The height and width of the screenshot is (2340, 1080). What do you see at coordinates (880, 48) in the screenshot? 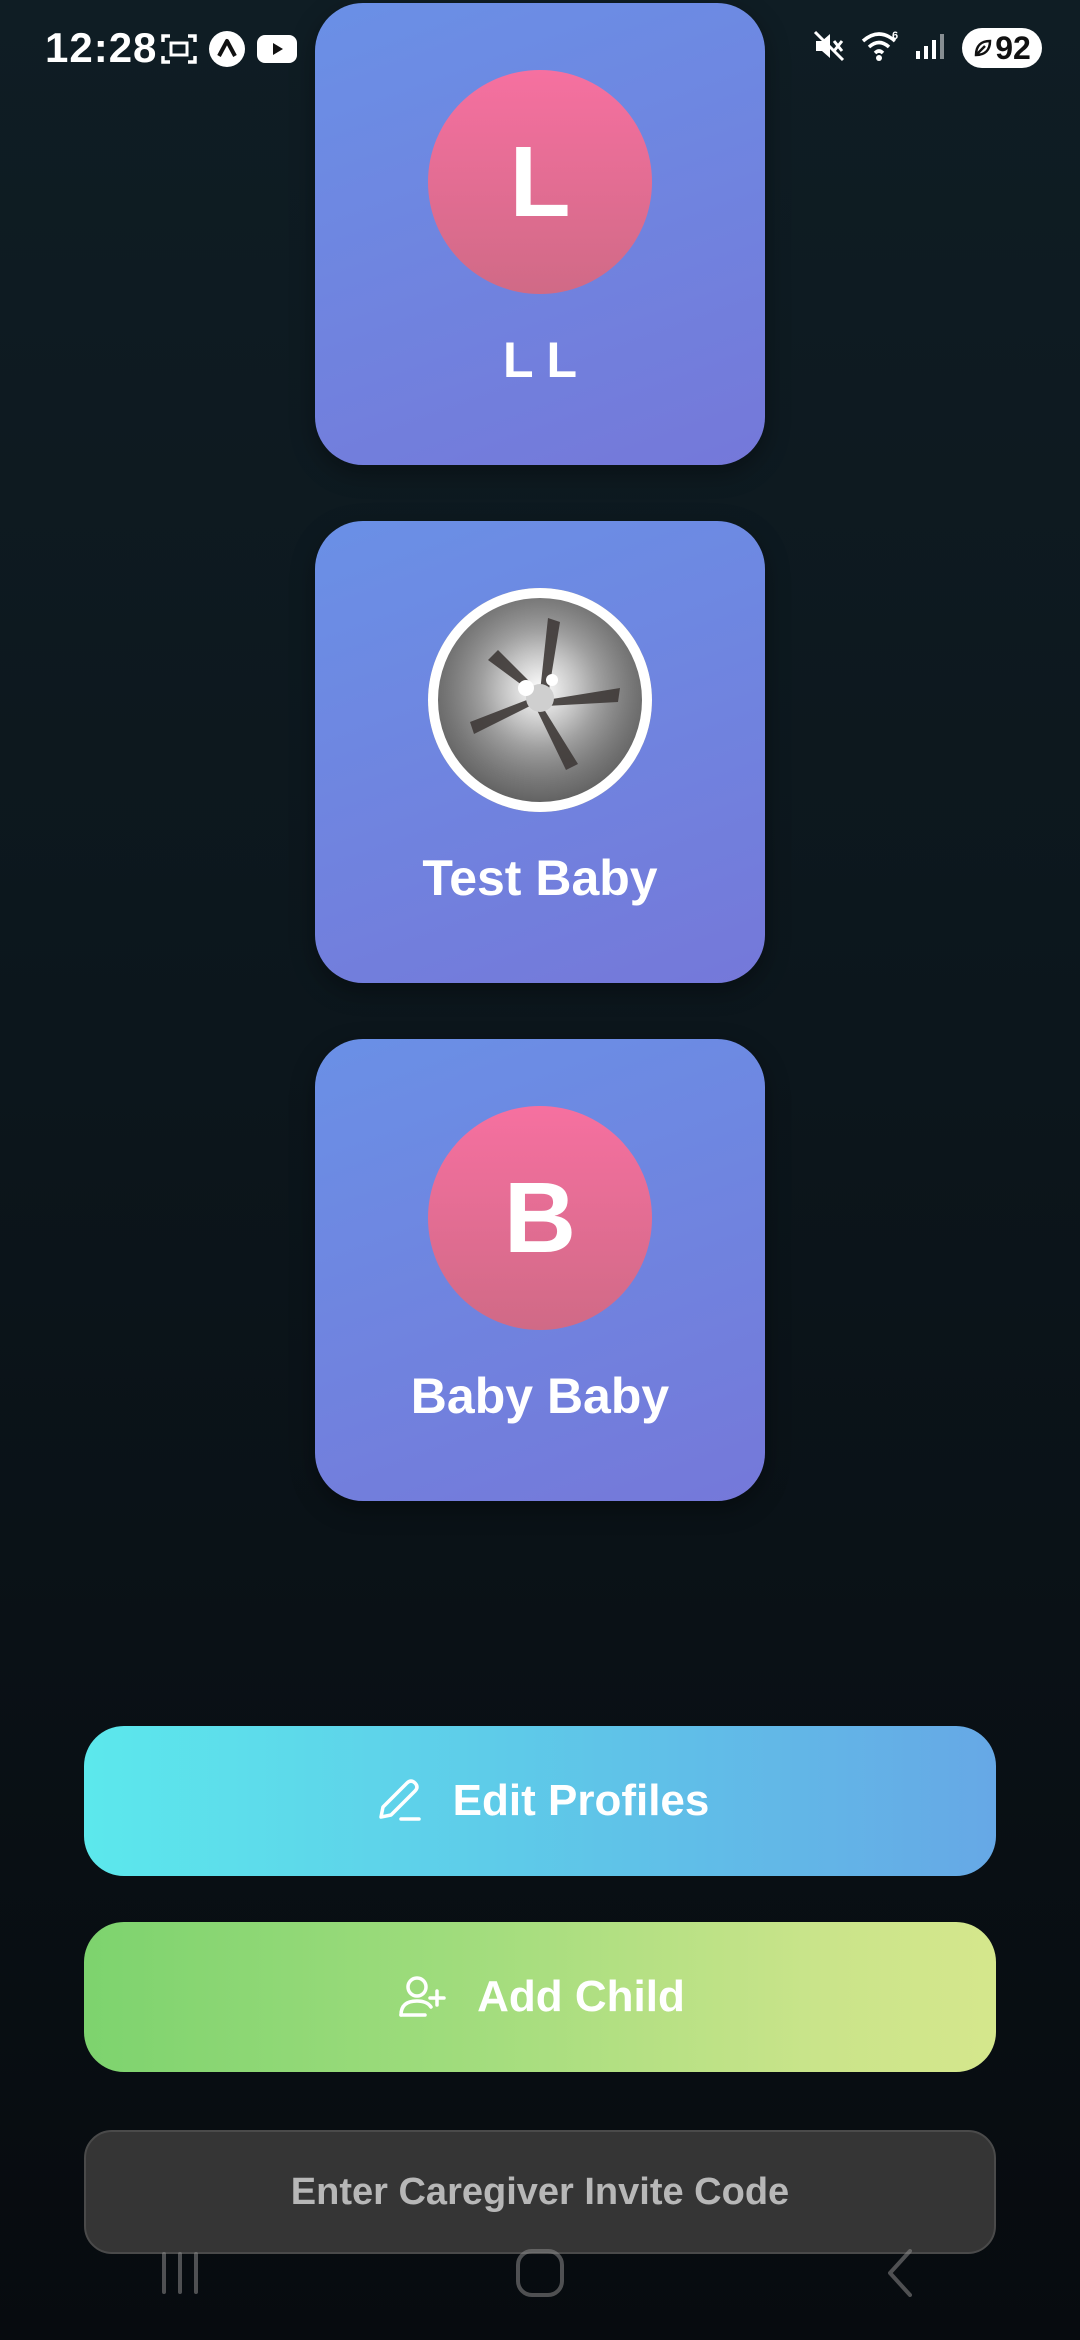
I see `wifi-icon: 6` at bounding box center [880, 48].